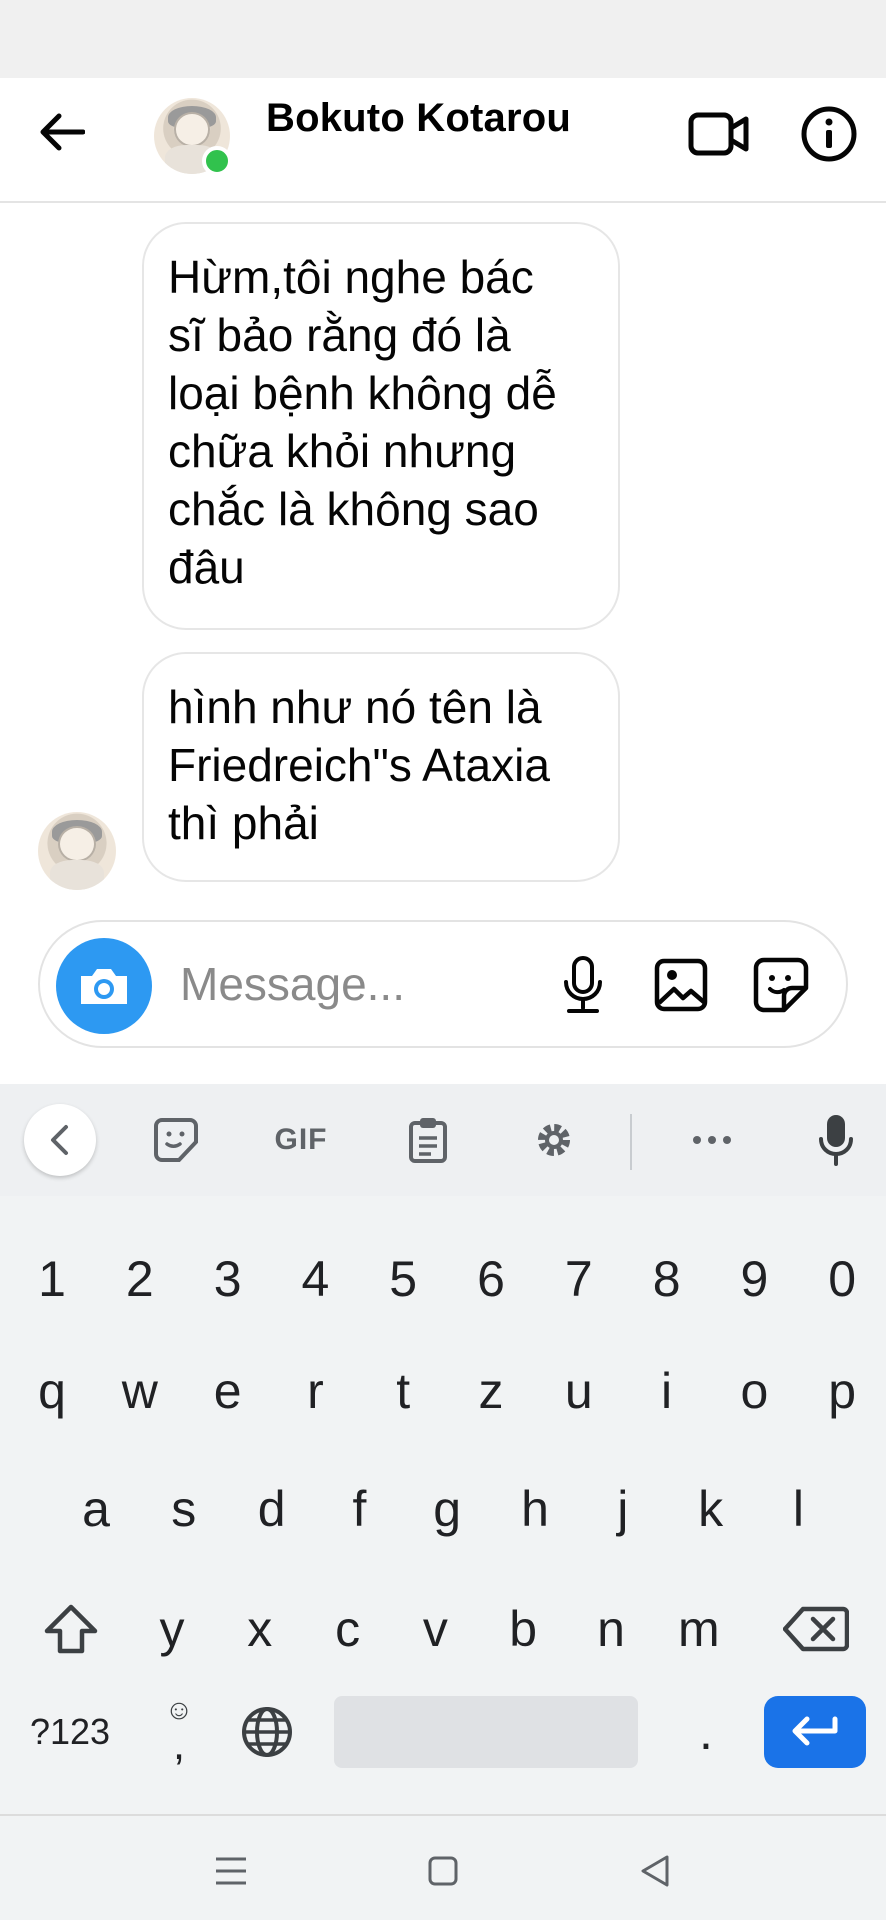 This screenshot has width=886, height=1920. I want to click on status-bar, so click(443, 39).